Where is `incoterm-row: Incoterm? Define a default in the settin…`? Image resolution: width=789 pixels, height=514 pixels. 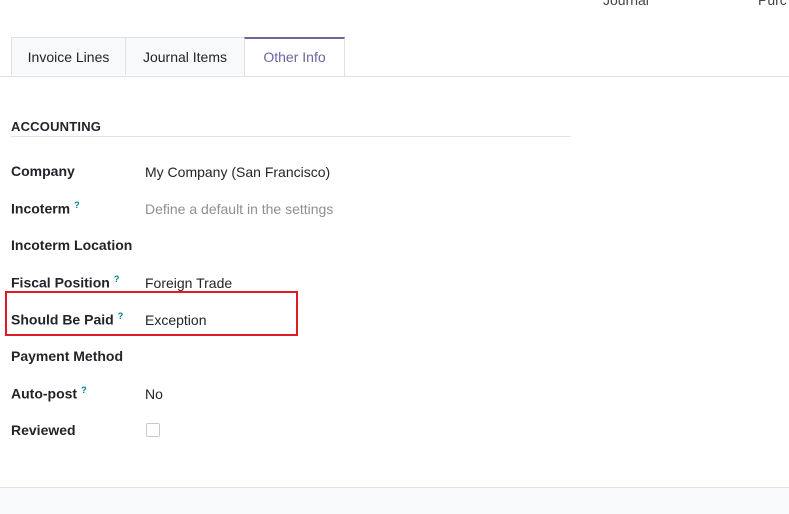
incoterm-row: Incoterm? Define a default in the settin… is located at coordinates (291, 211).